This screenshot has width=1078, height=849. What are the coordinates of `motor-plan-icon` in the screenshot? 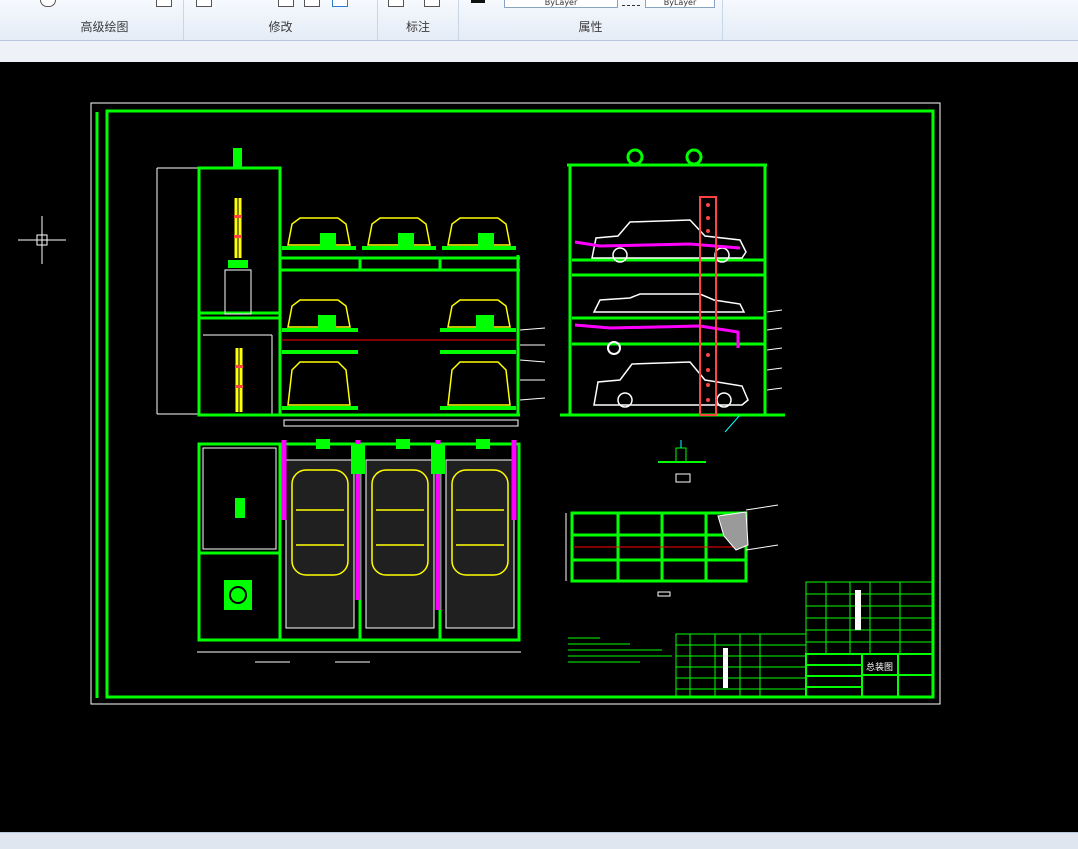 It's located at (240, 508).